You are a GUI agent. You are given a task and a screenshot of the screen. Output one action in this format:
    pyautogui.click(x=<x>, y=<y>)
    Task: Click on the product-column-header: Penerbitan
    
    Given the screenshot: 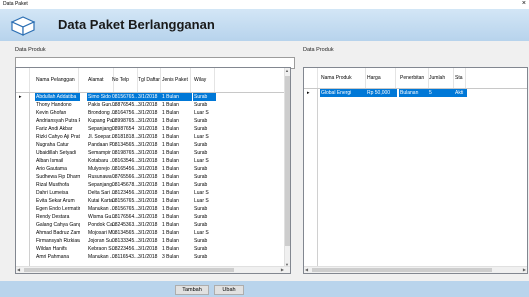 What is the action you would take?
    pyautogui.click(x=413, y=78)
    